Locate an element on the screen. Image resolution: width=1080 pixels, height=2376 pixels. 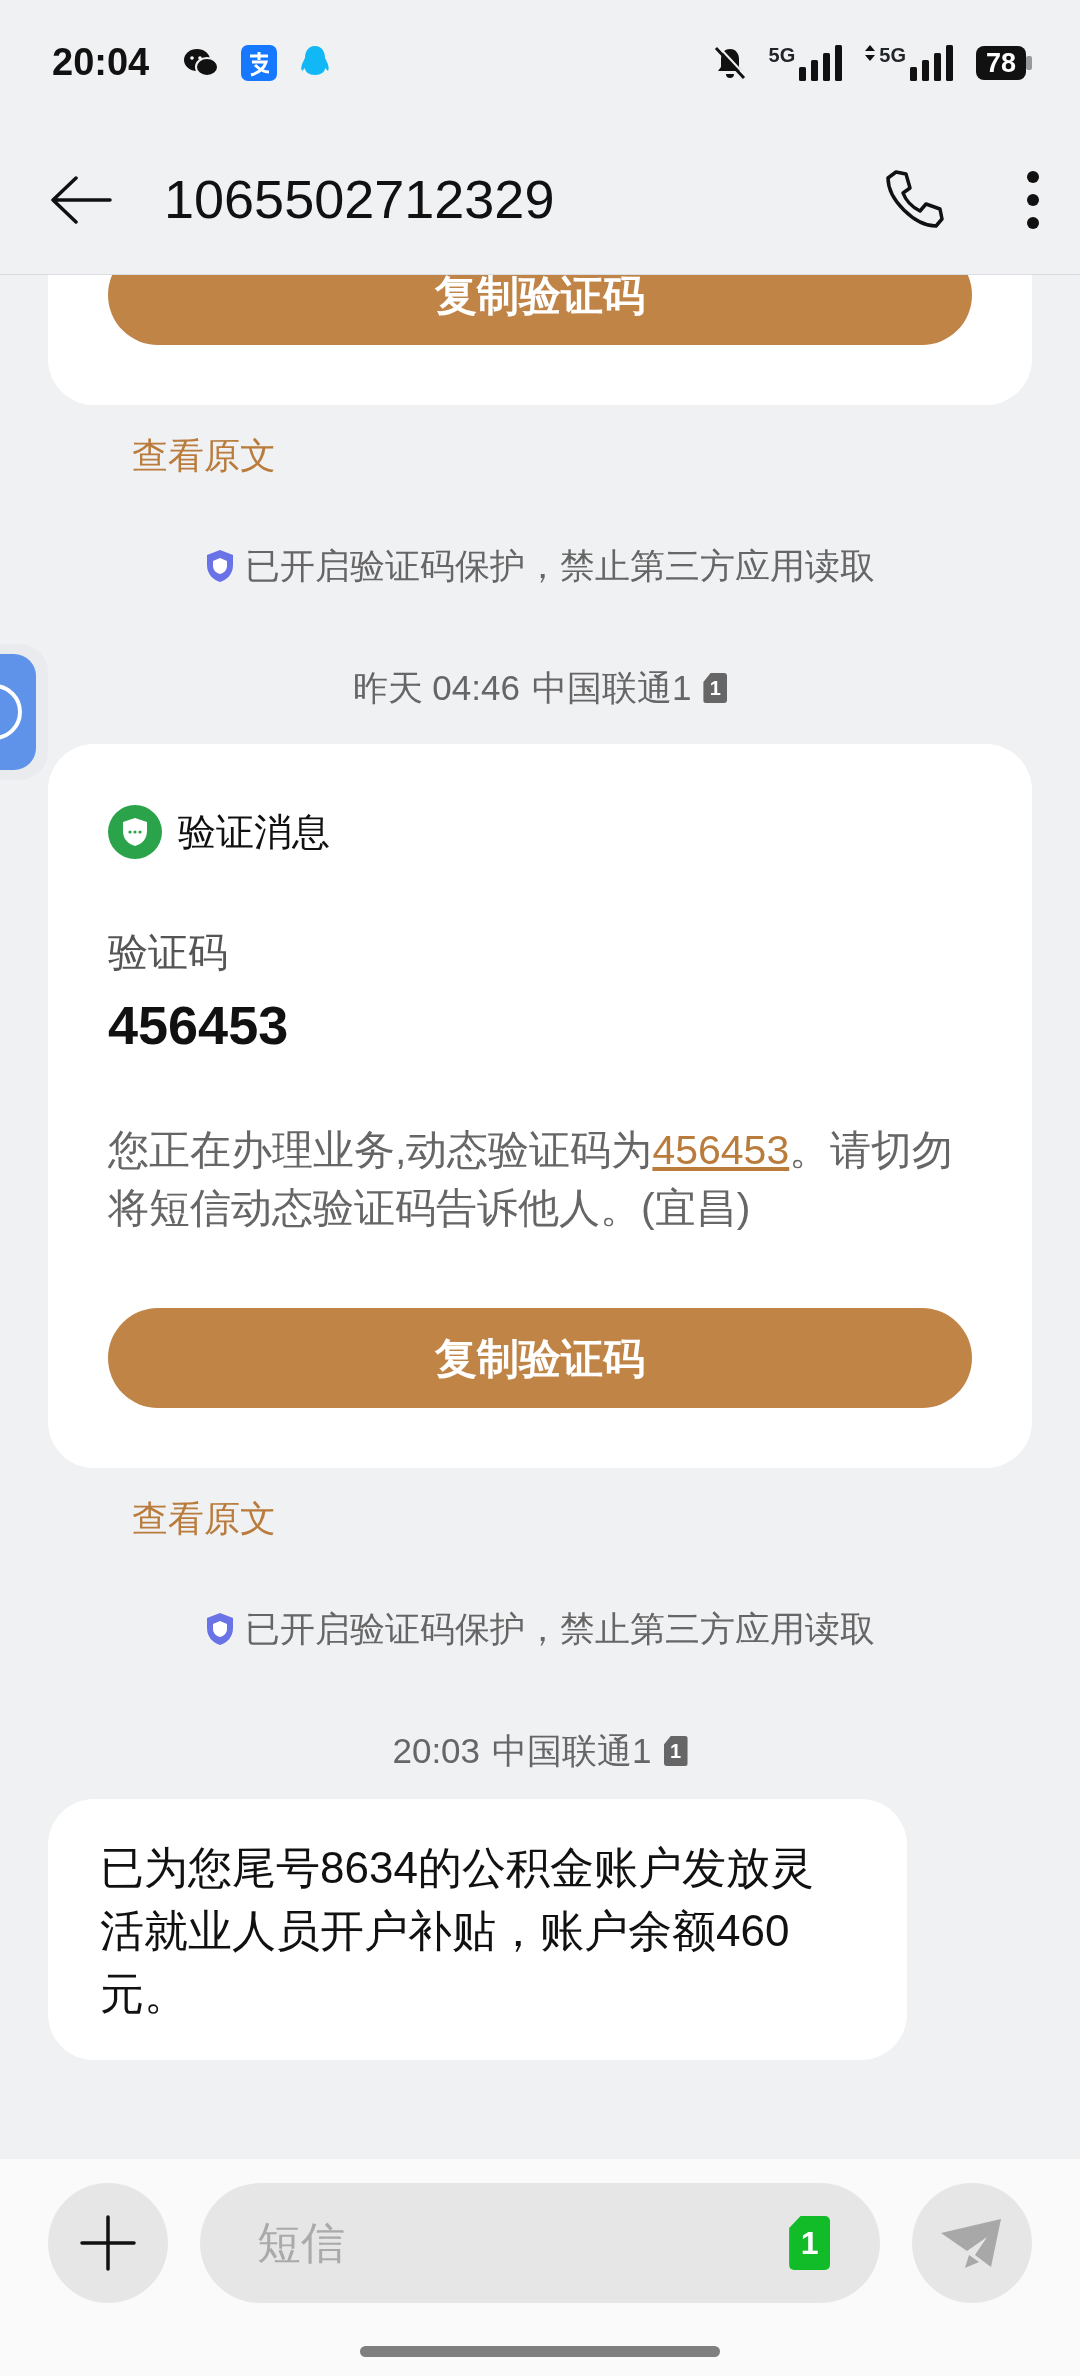
message-shield-icon is located at coordinates (135, 832).